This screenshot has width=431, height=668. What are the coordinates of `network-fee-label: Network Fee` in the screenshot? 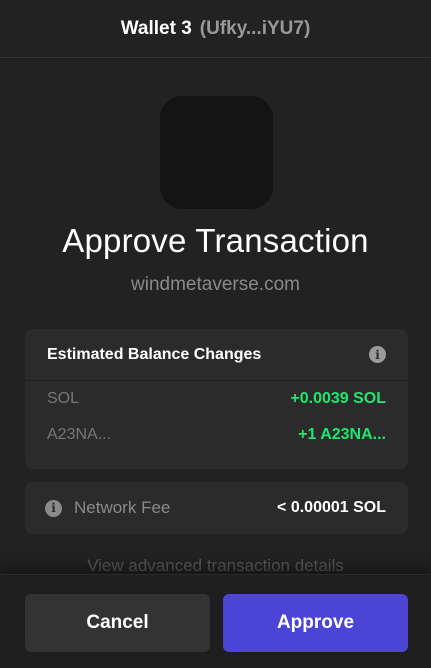 It's located at (122, 507).